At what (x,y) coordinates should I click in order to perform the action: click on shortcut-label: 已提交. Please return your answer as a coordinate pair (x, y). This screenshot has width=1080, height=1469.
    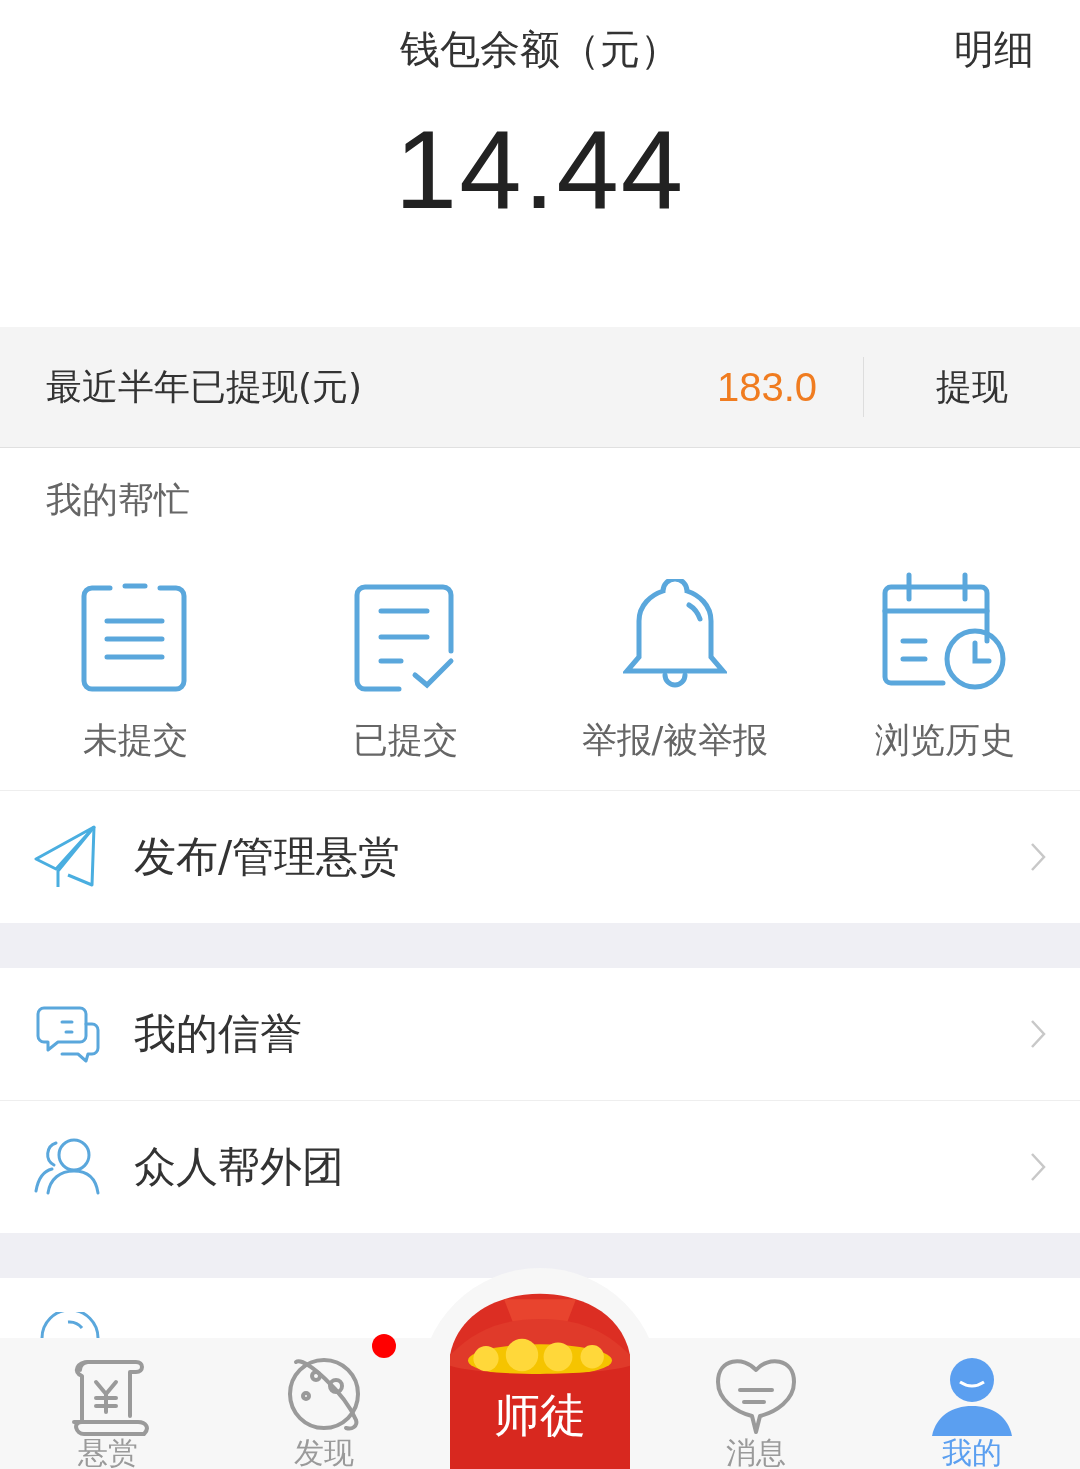
    Looking at the image, I should click on (405, 740).